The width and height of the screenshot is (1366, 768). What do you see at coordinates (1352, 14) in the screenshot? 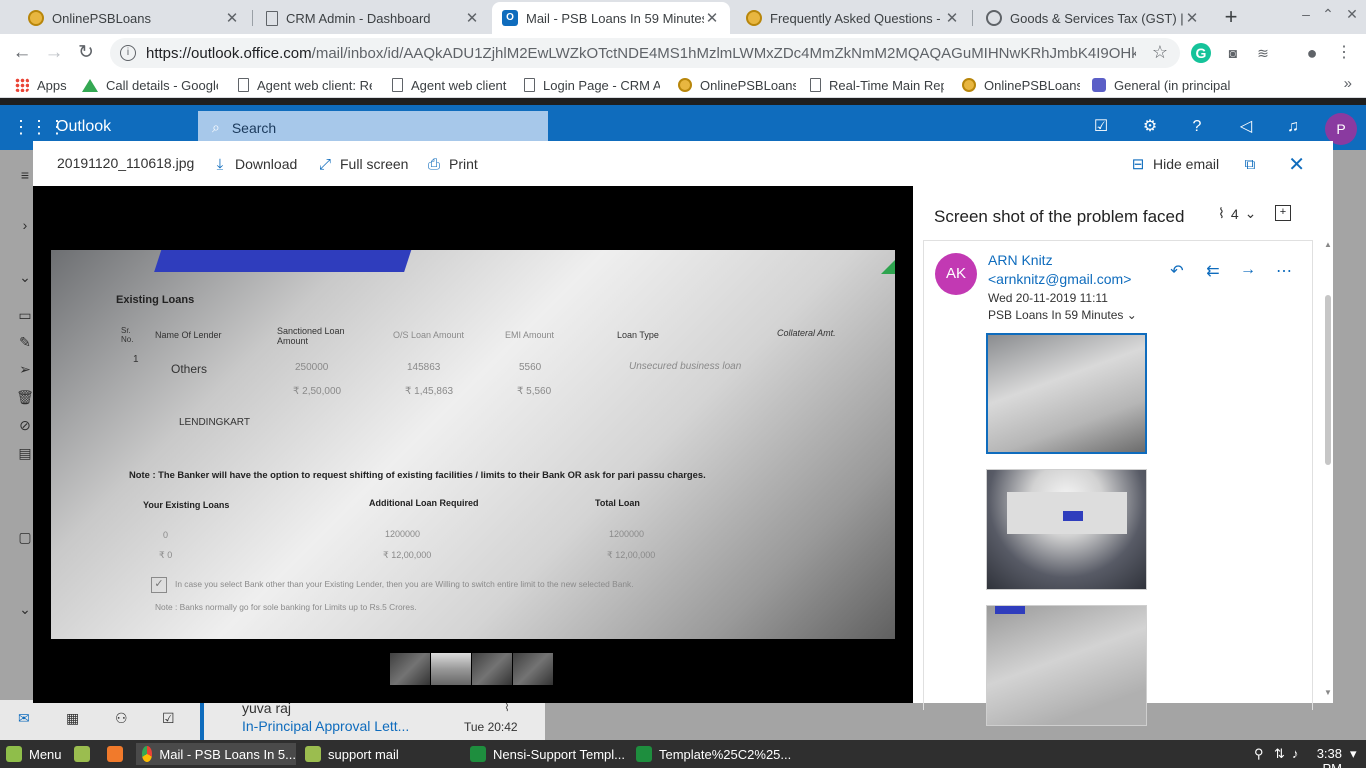
I see `close-window-icon: ✕` at bounding box center [1352, 14].